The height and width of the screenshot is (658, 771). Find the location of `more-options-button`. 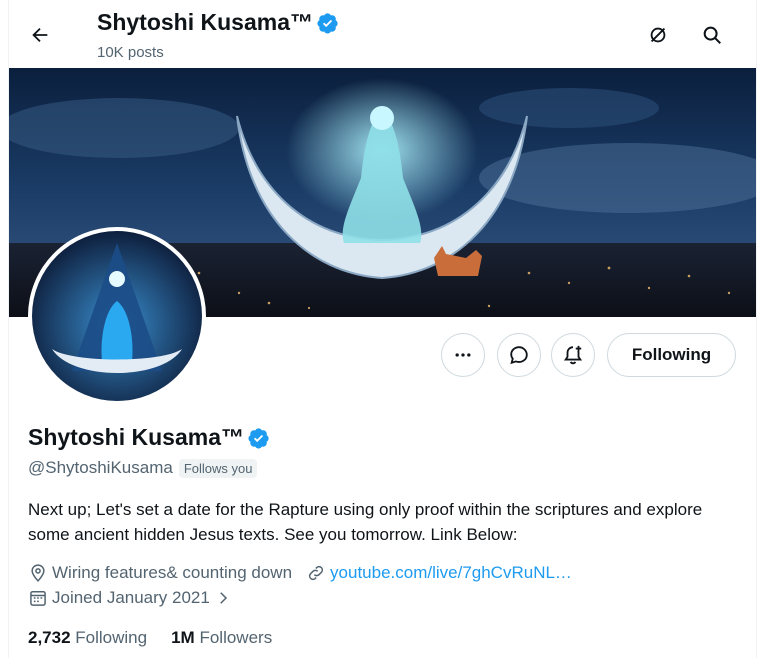

more-options-button is located at coordinates (463, 355).